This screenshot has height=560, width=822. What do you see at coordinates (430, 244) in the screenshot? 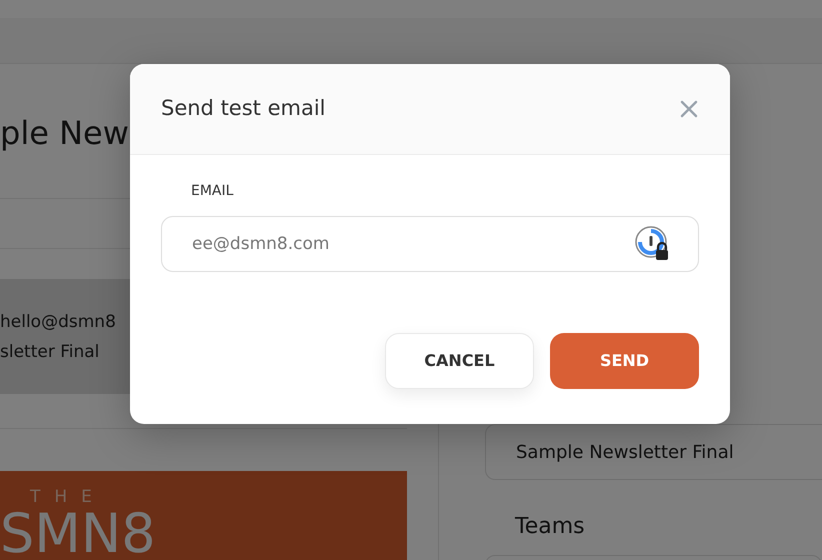
I see `email-field: ee@dsmn8.com` at bounding box center [430, 244].